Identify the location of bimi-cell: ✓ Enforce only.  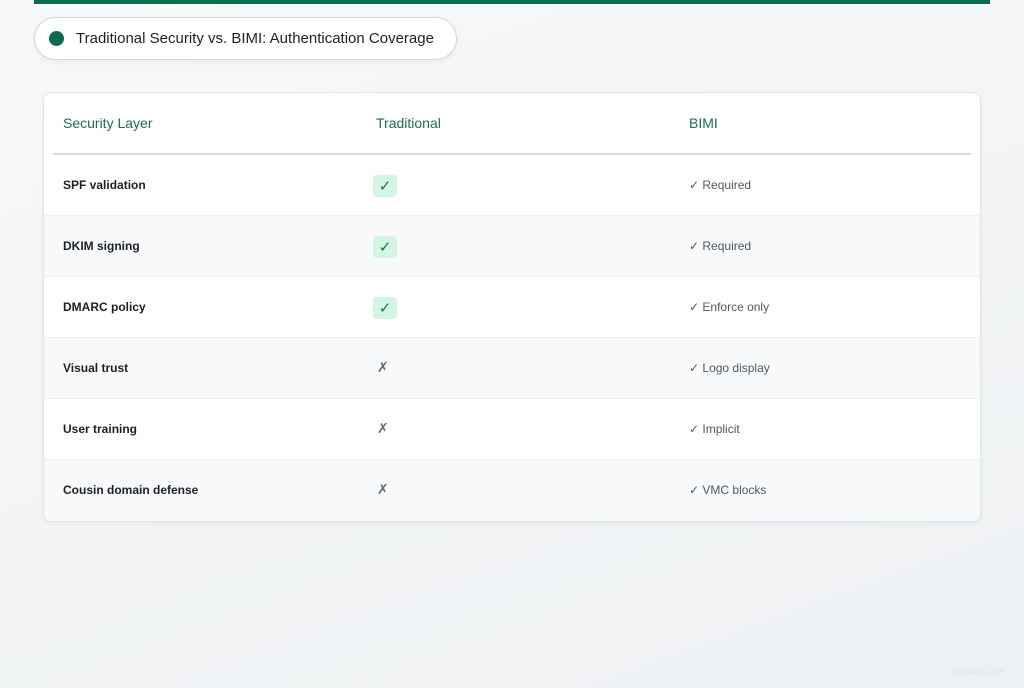
(729, 307).